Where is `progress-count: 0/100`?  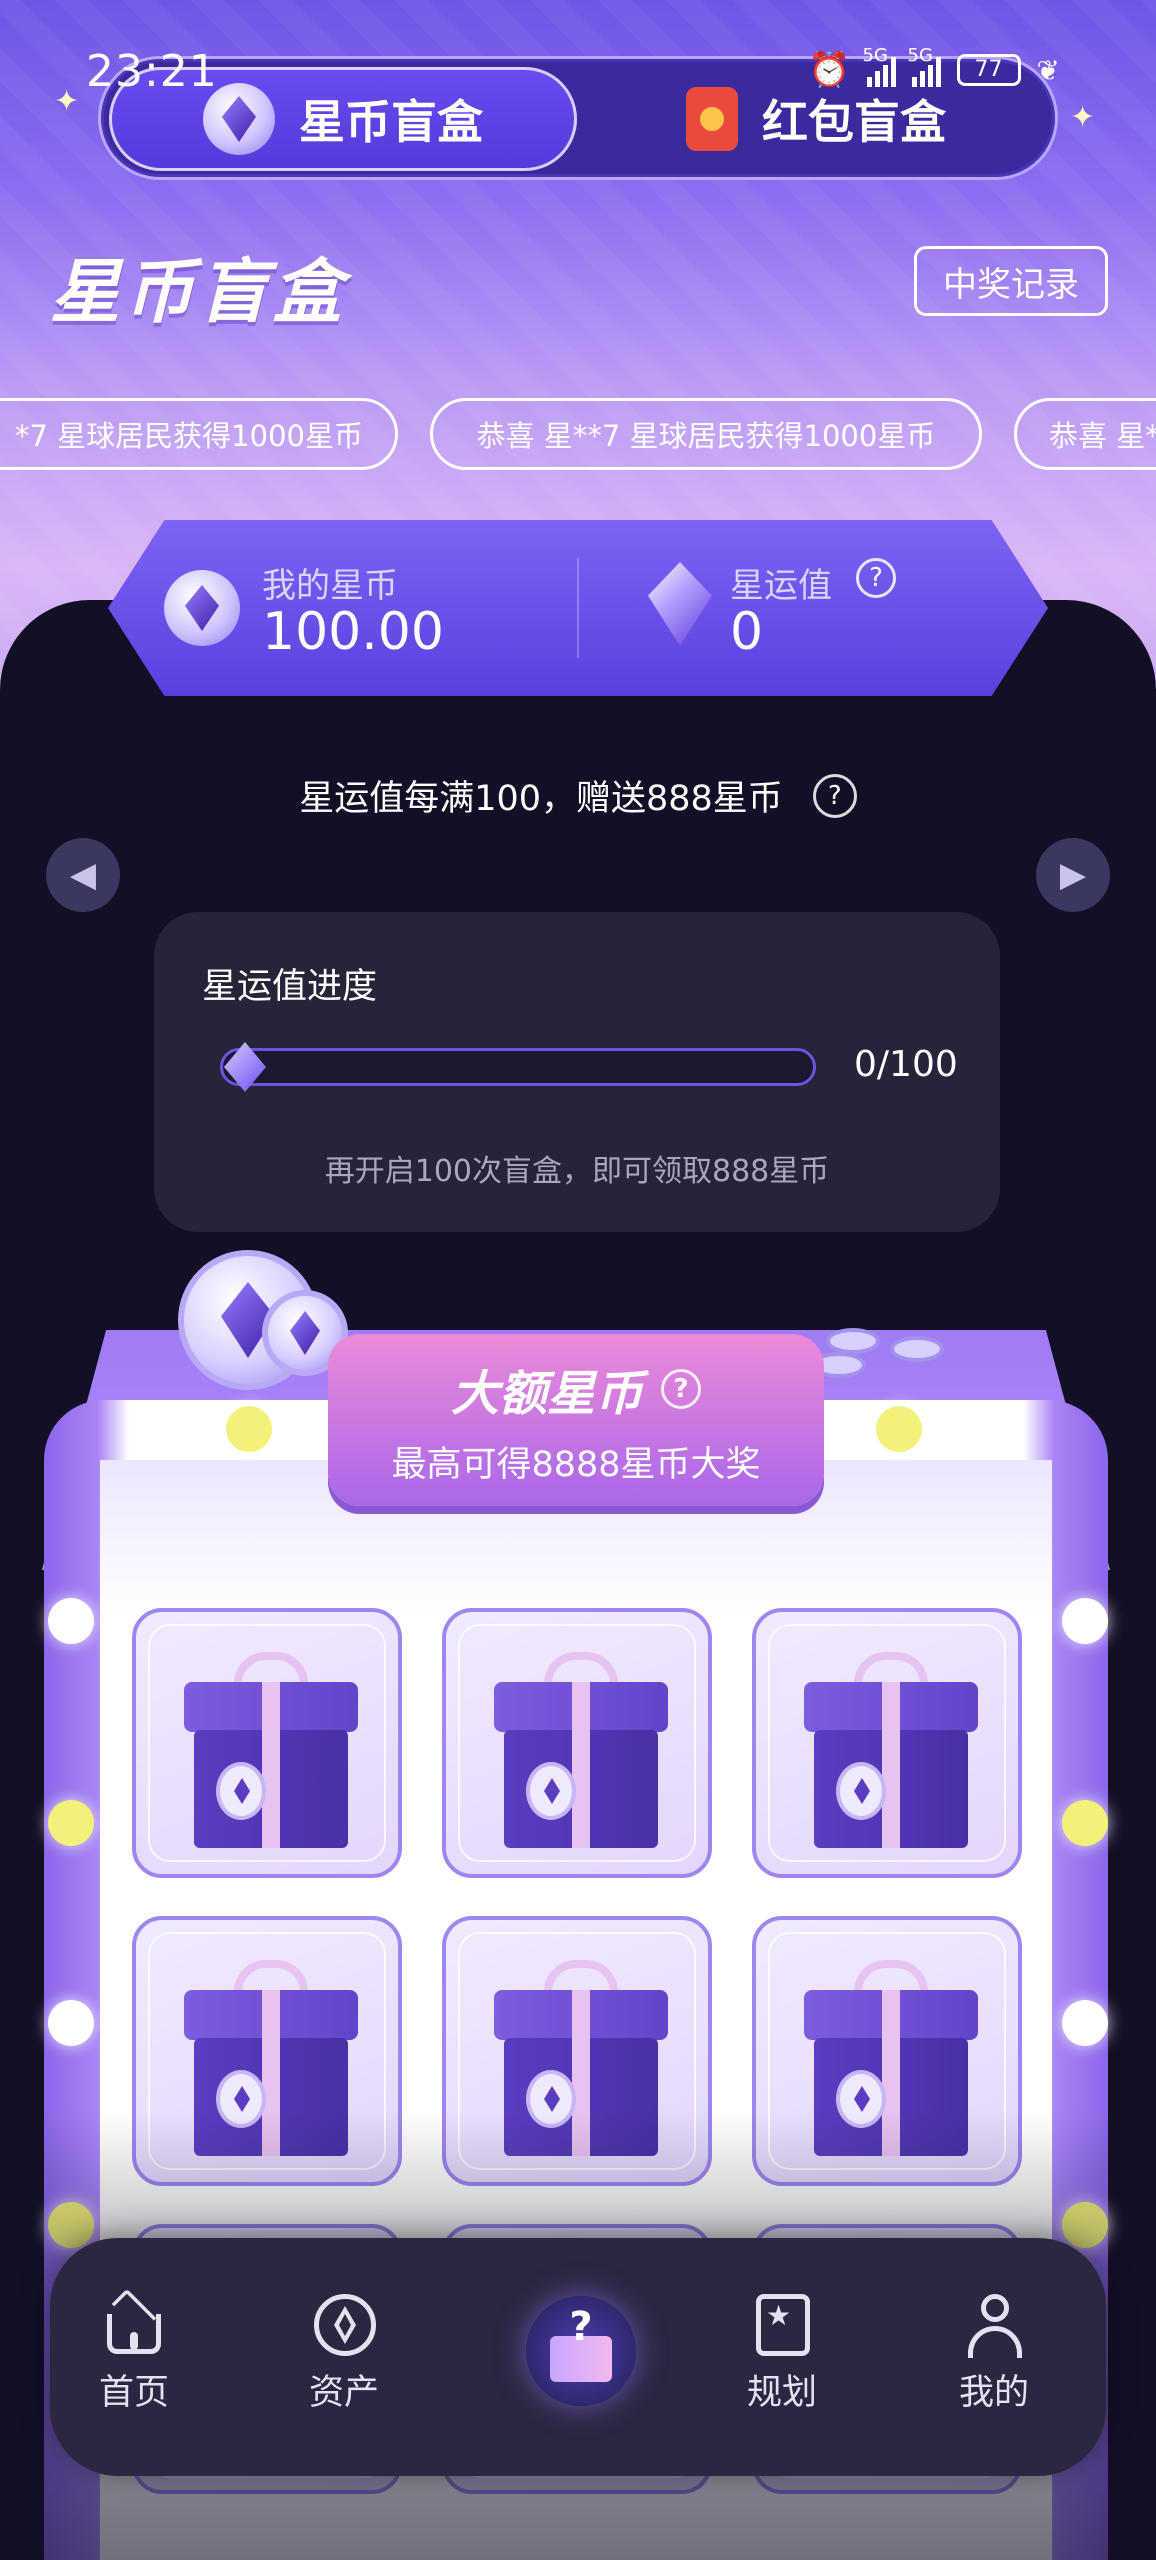 progress-count: 0/100 is located at coordinates (906, 1064).